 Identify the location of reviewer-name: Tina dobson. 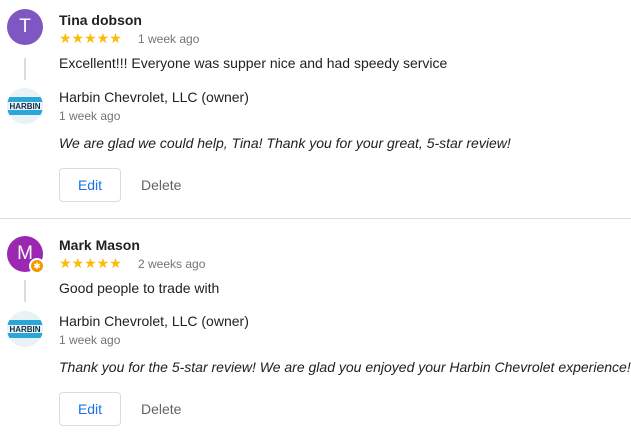
(100, 20).